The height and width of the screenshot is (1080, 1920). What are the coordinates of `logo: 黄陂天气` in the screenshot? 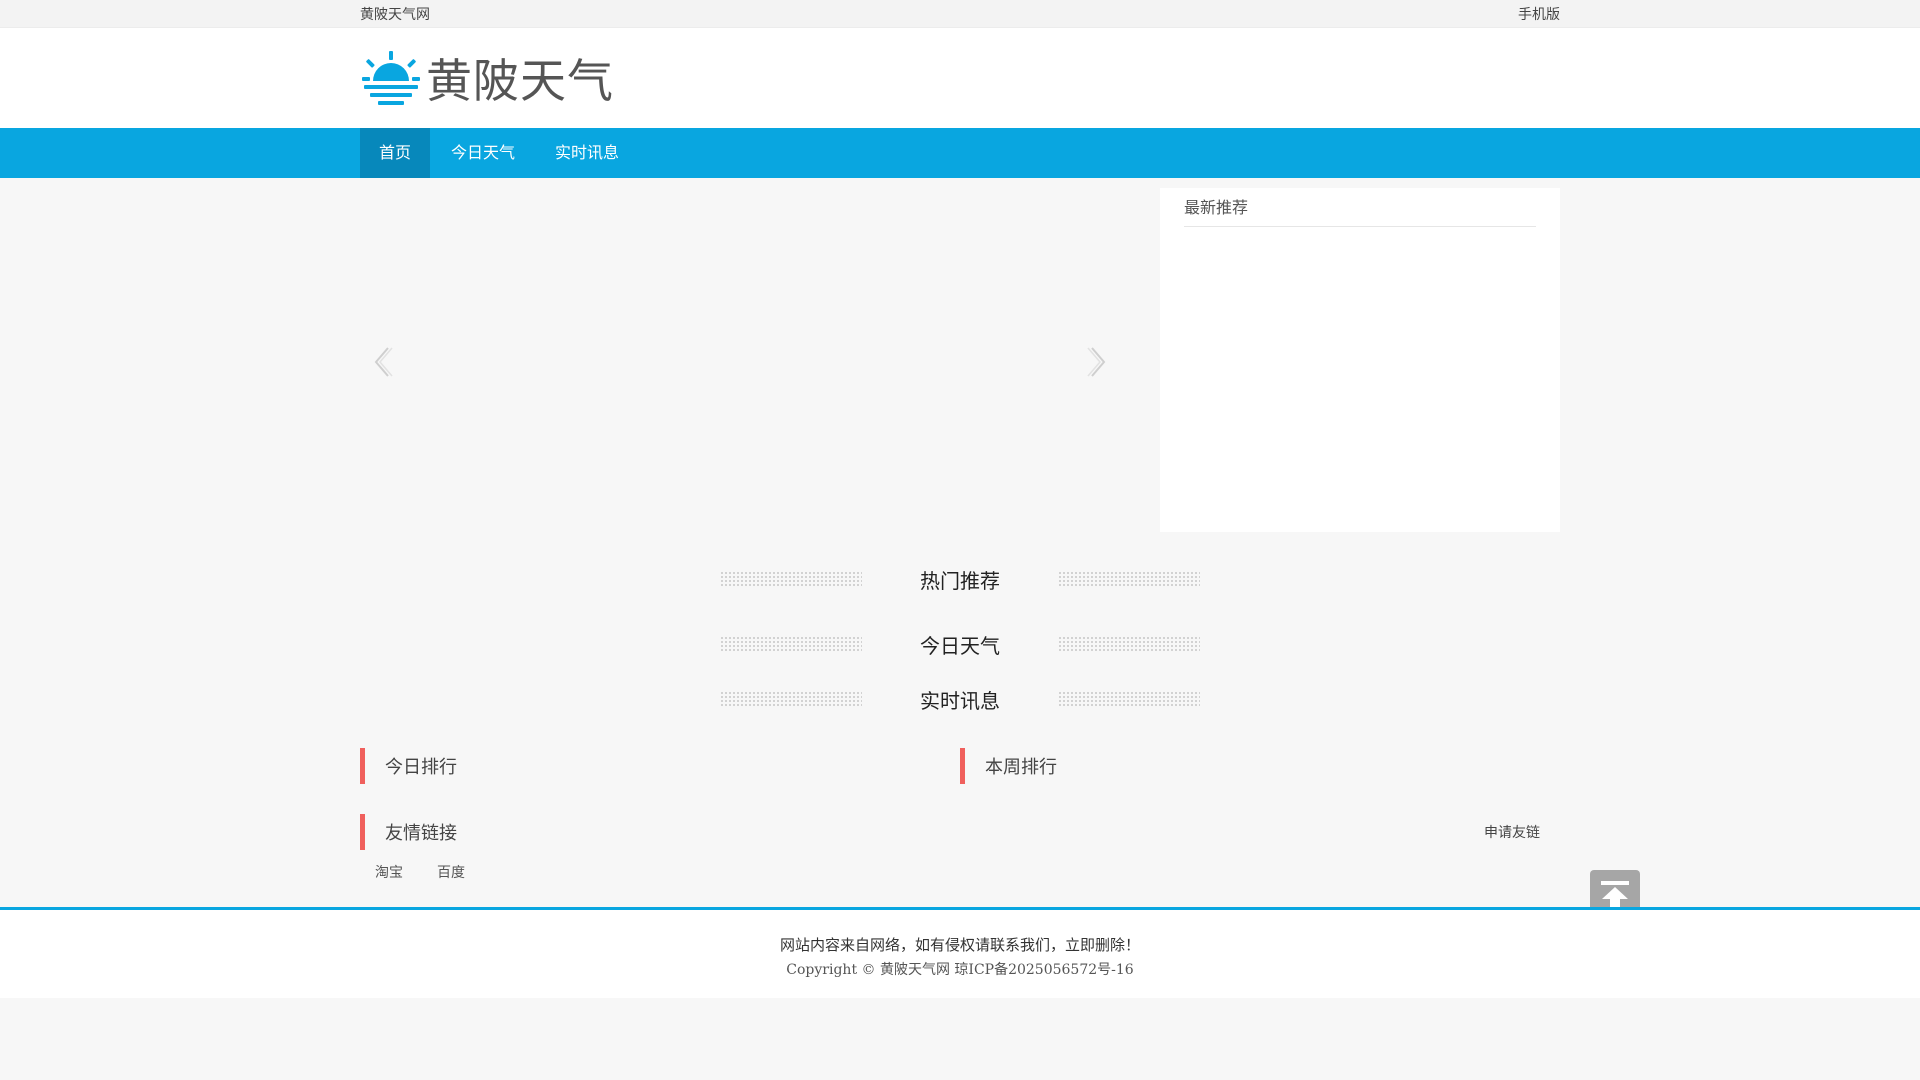 It's located at (487, 78).